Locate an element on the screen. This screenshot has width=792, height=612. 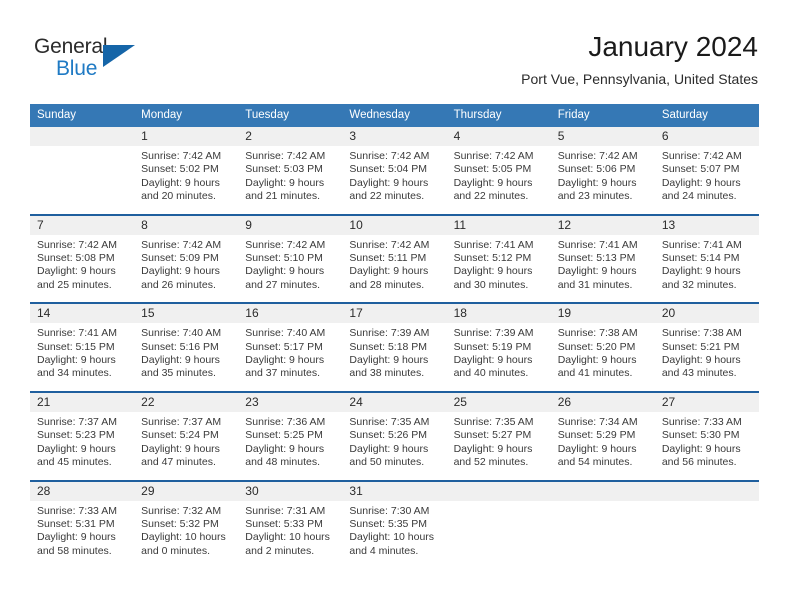
day-number: 28 is located at coordinates (82, 490).